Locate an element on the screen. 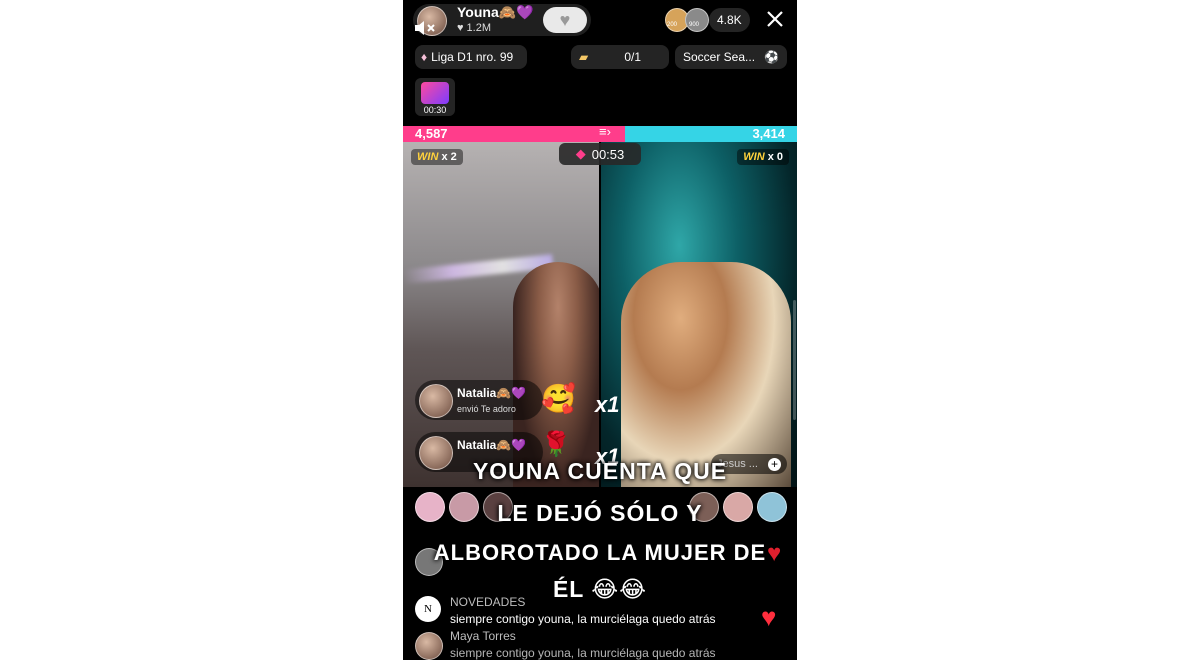 Image resolution: width=1200 pixels, height=660 pixels. host-likes: ♥ 1.2M is located at coordinates (474, 28).